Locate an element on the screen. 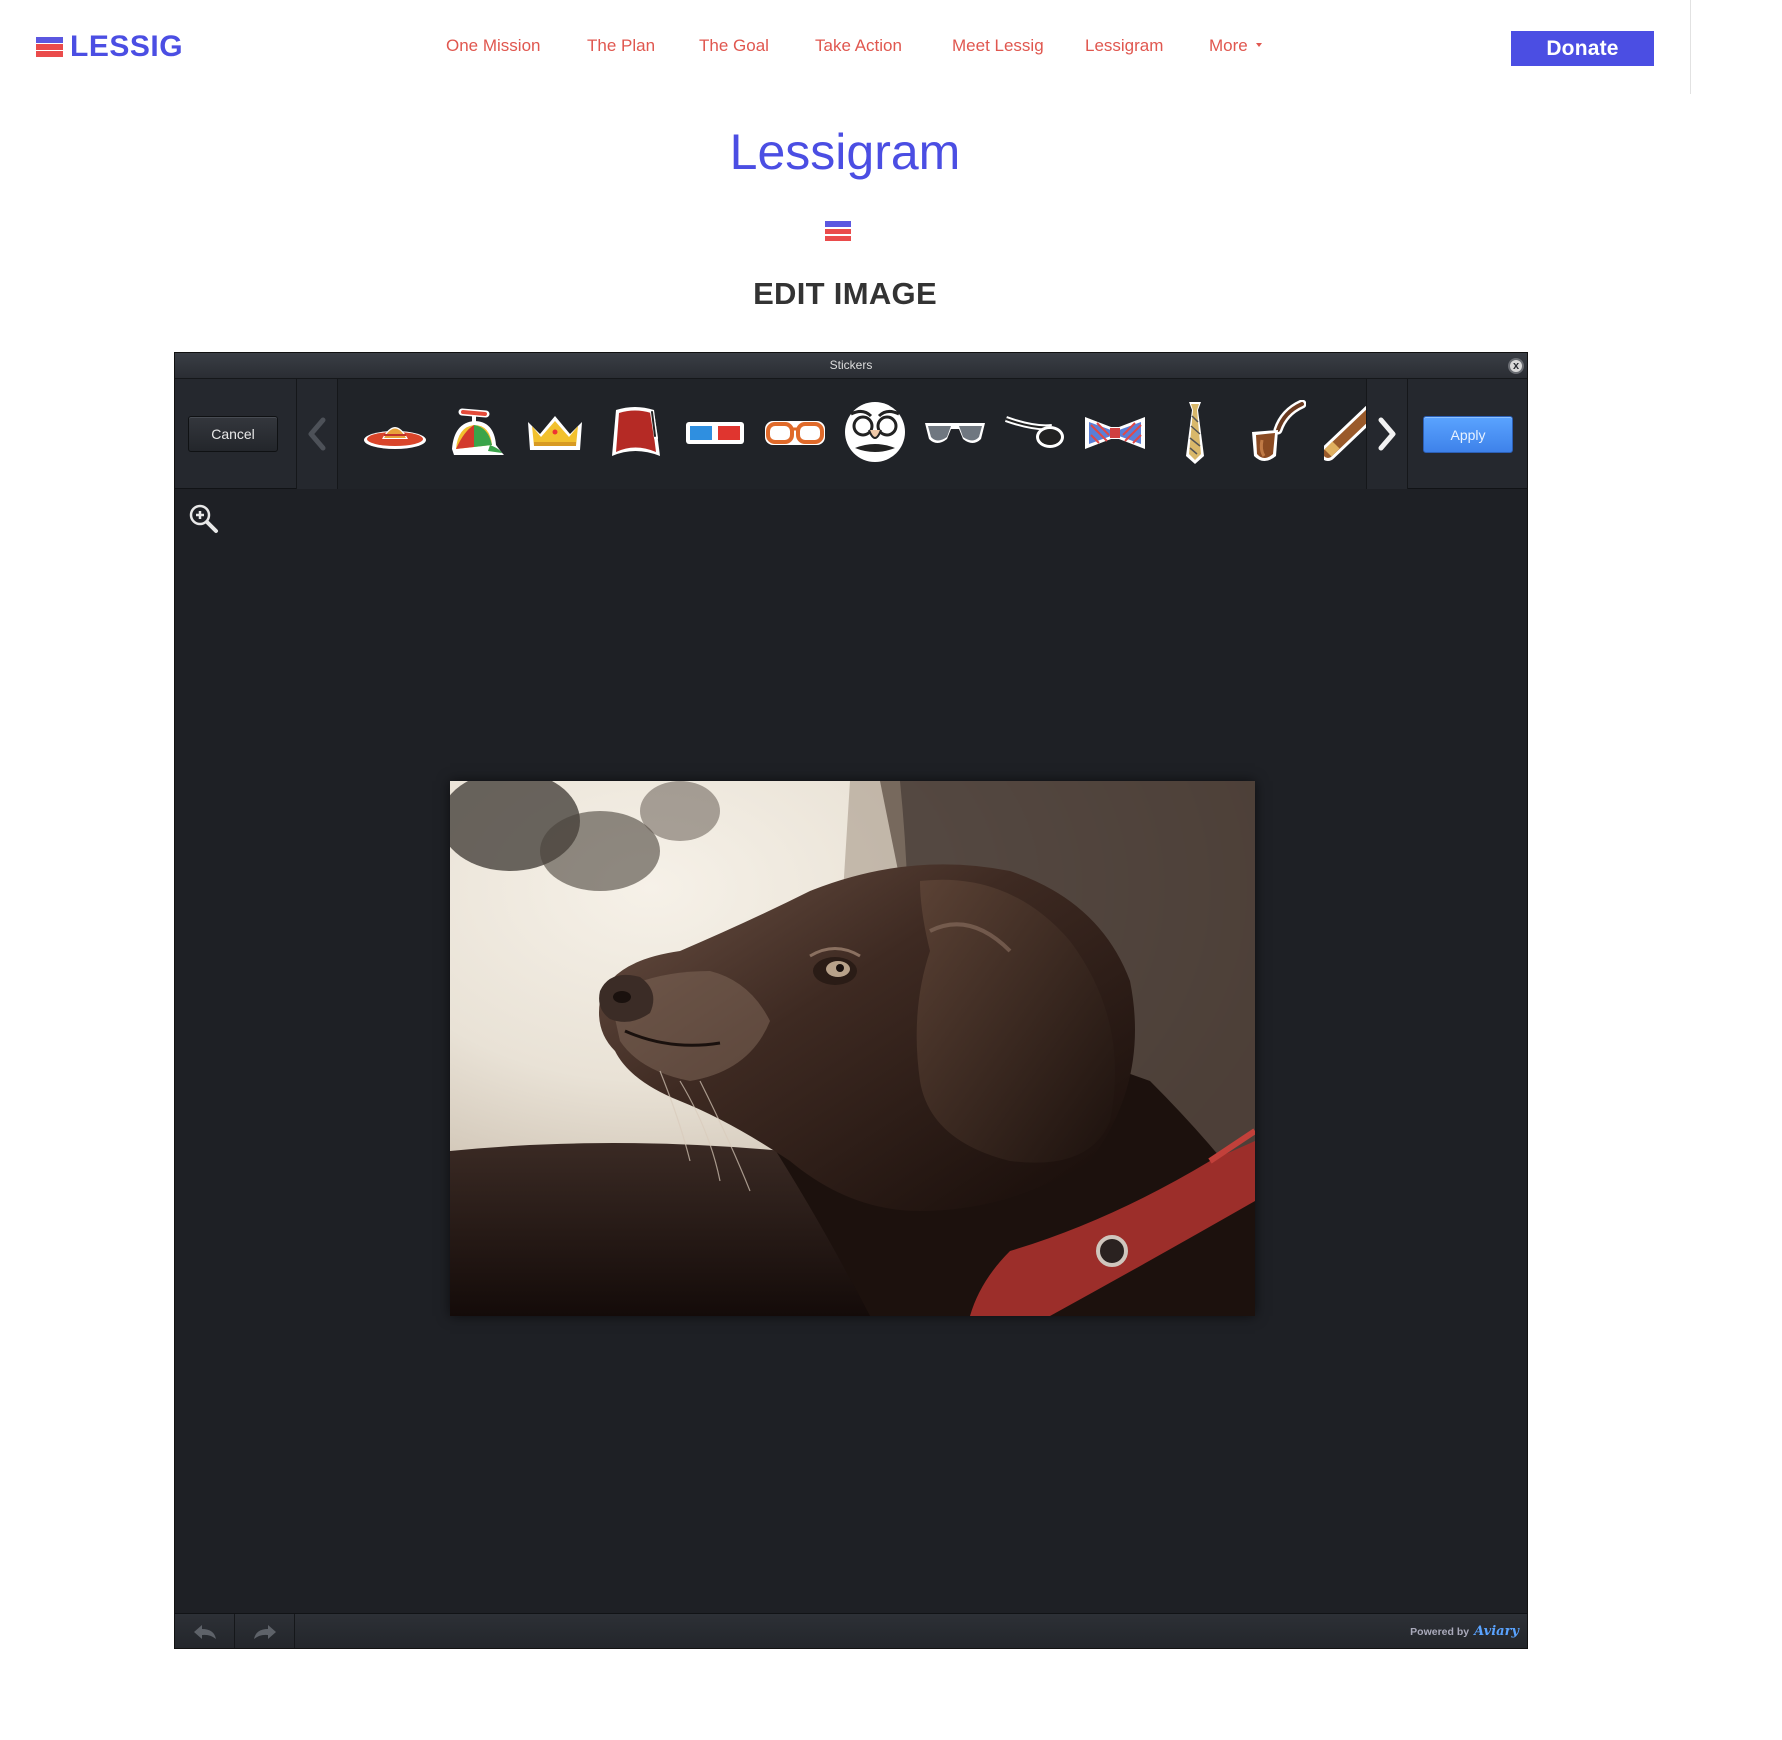 The height and width of the screenshot is (1740, 1782). undo-button is located at coordinates (205, 1631).